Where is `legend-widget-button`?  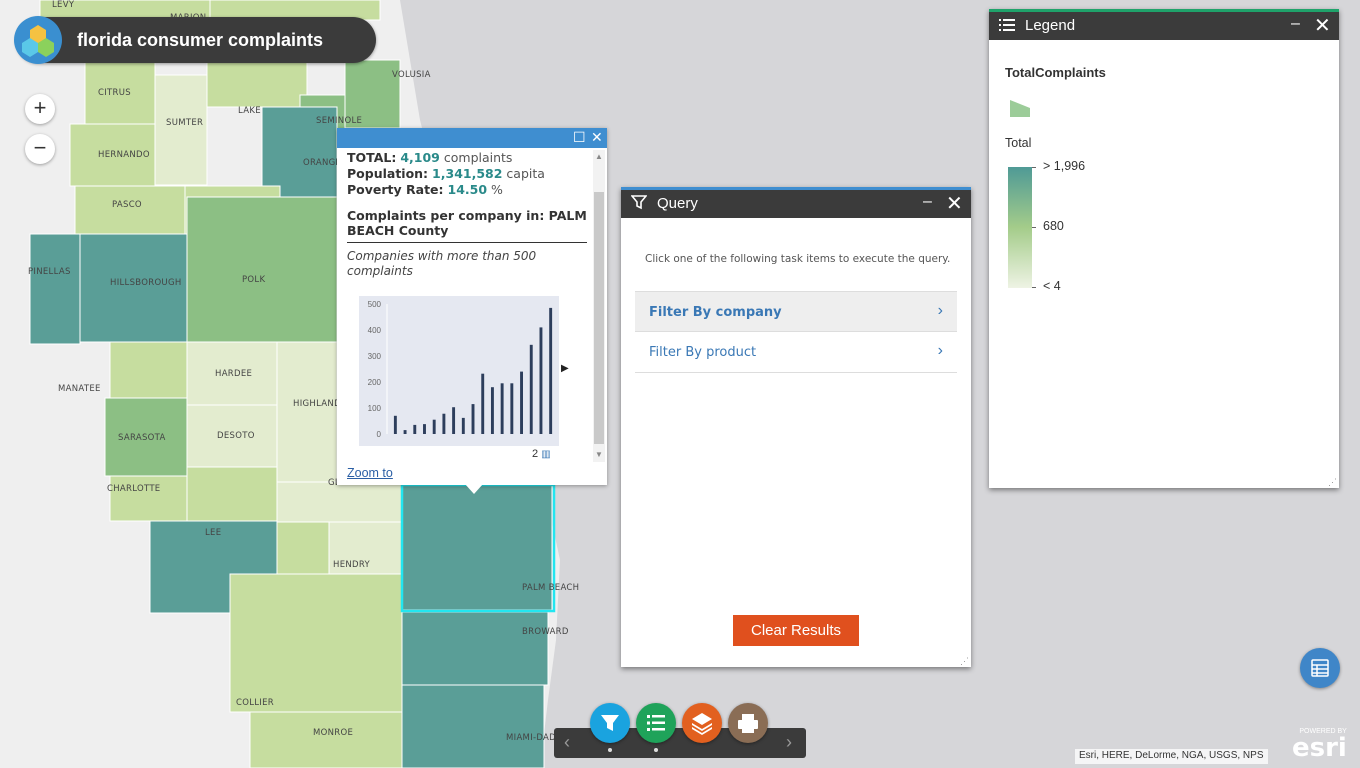 legend-widget-button is located at coordinates (656, 723).